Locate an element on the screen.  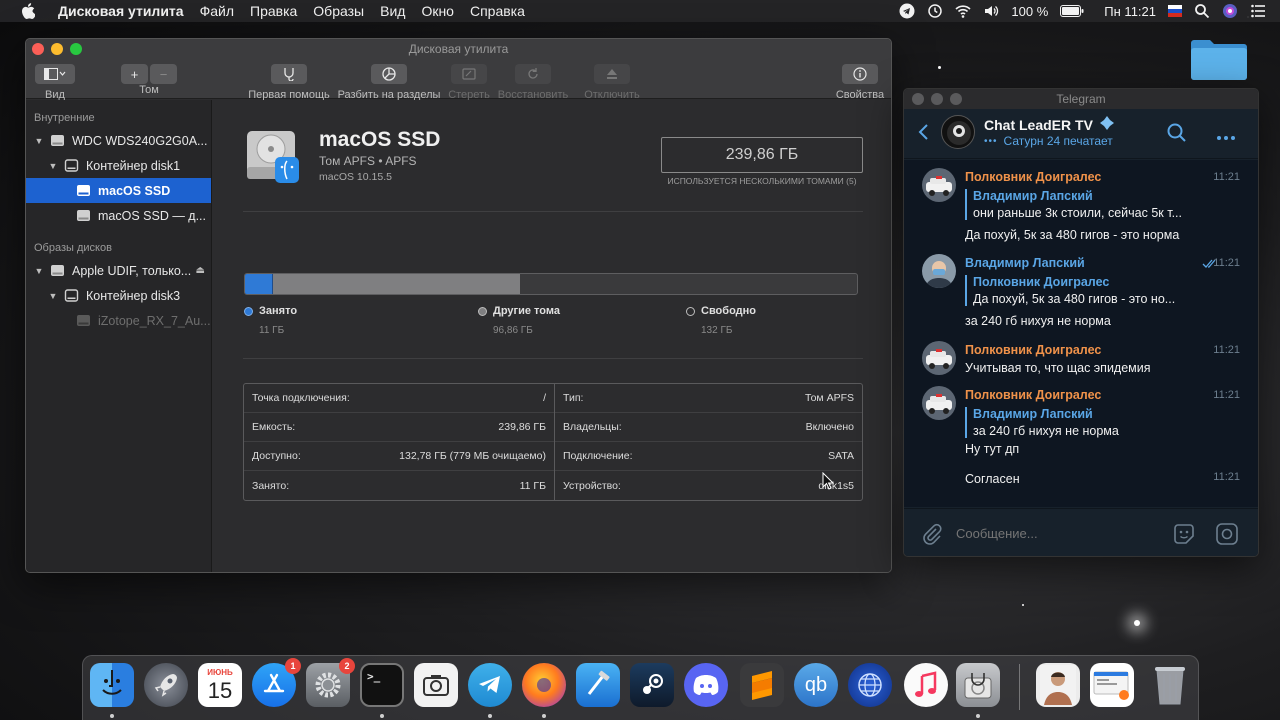
dock-steam is located at coordinates (652, 685).